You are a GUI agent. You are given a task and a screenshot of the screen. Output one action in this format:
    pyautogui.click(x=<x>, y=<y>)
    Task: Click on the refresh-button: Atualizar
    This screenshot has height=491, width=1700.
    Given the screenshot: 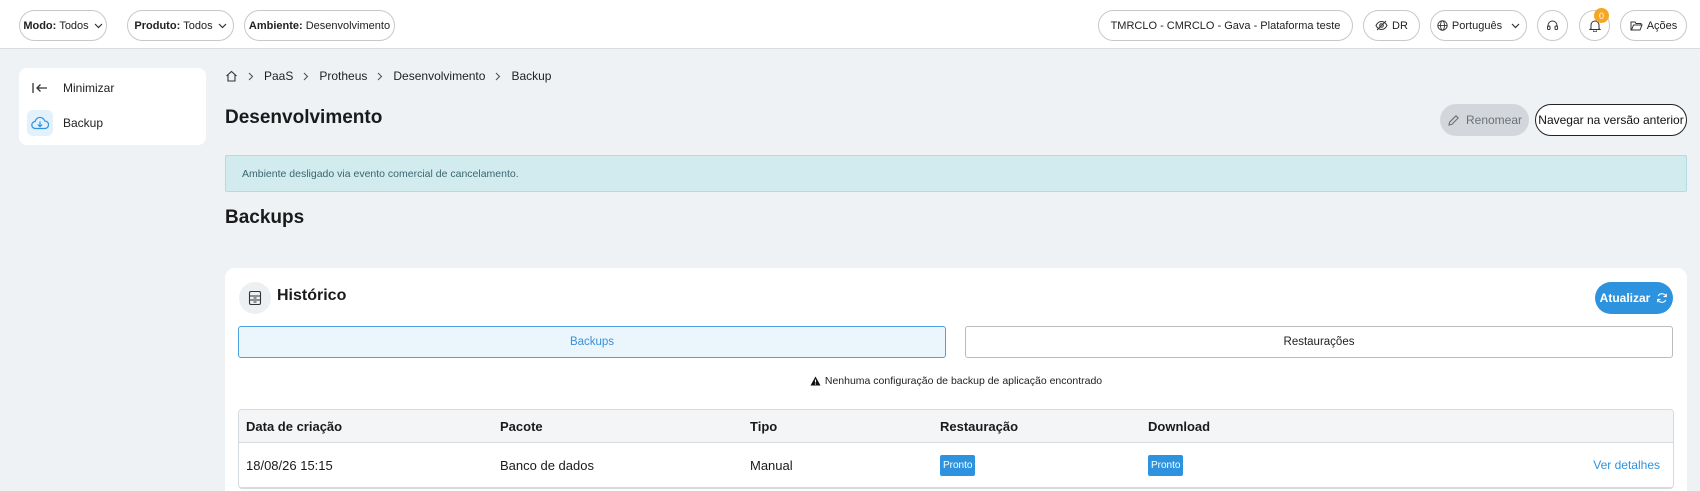 What is the action you would take?
    pyautogui.click(x=1634, y=298)
    